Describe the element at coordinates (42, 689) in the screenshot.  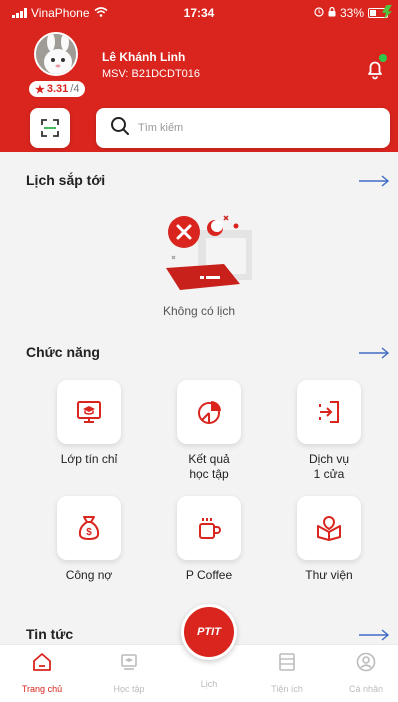
I see `nav-label: Trang chủ` at that location.